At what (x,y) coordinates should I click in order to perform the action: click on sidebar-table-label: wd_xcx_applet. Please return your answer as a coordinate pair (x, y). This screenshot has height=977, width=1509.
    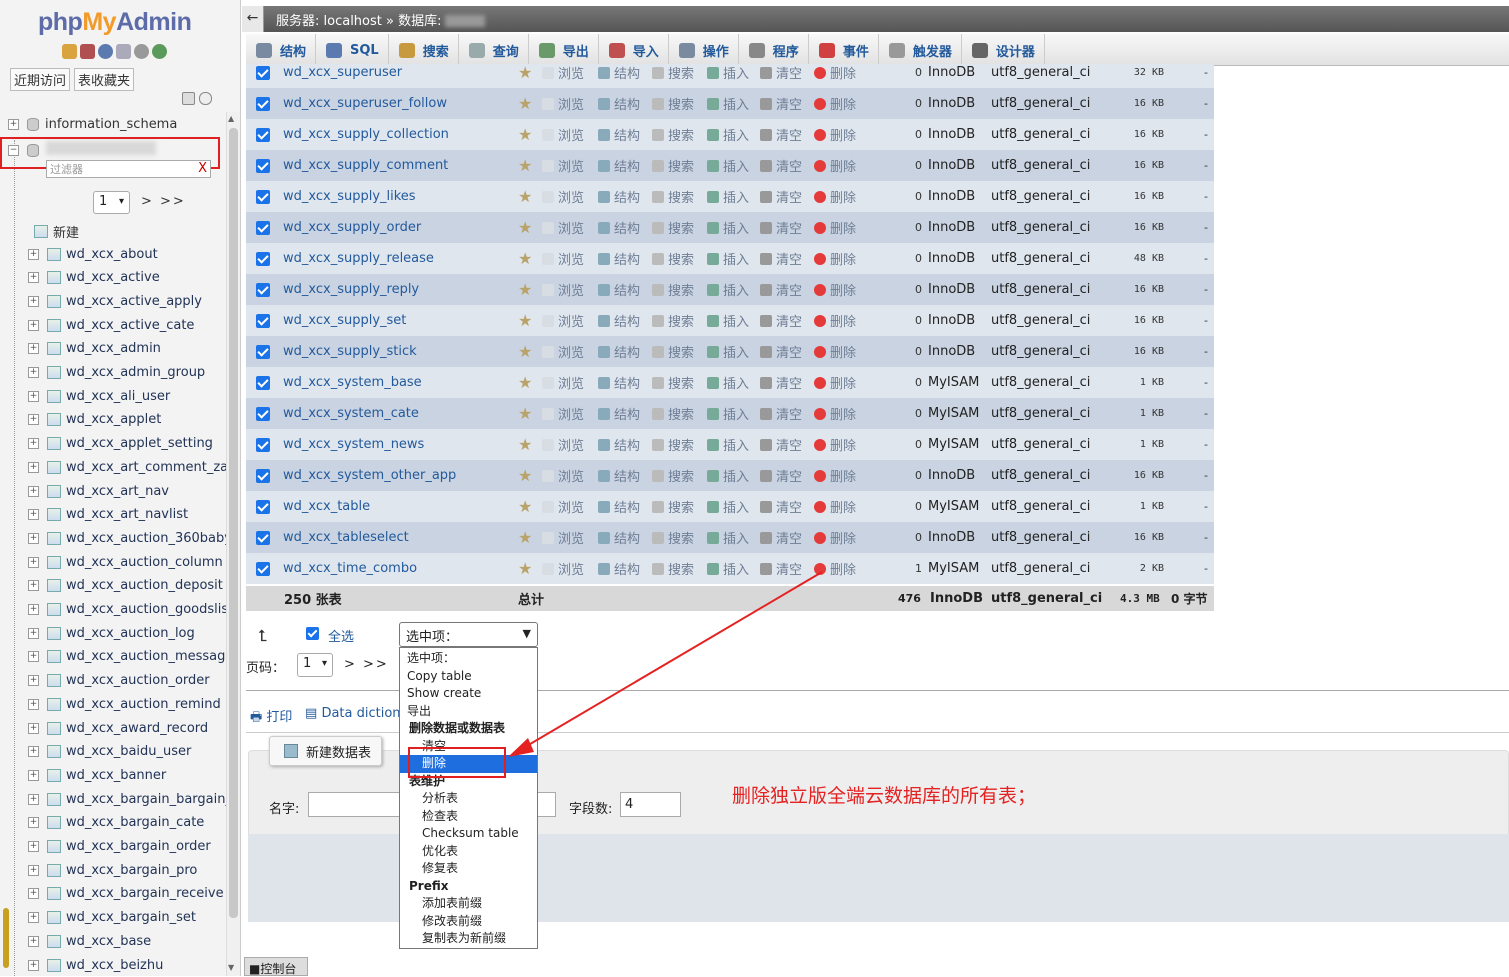
    Looking at the image, I should click on (113, 419).